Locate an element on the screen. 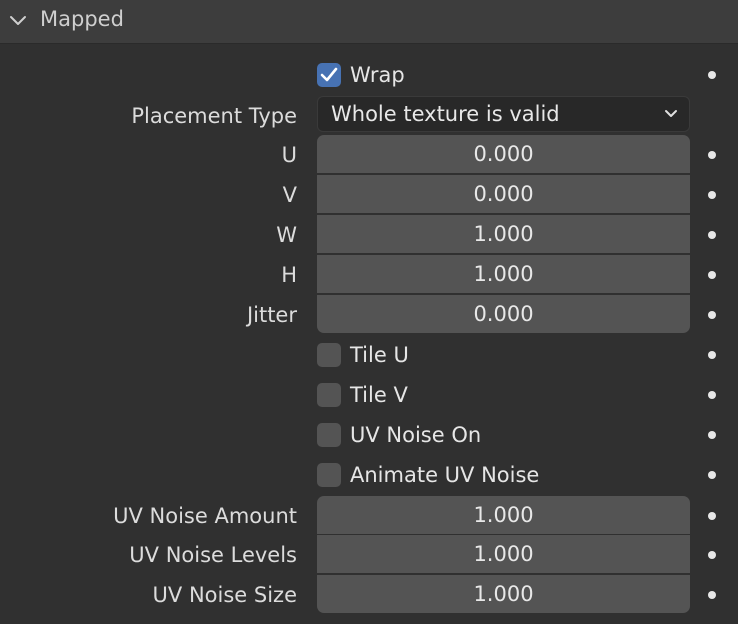 This screenshot has height=624, width=738. tile-u-label: Tile U is located at coordinates (379, 355).